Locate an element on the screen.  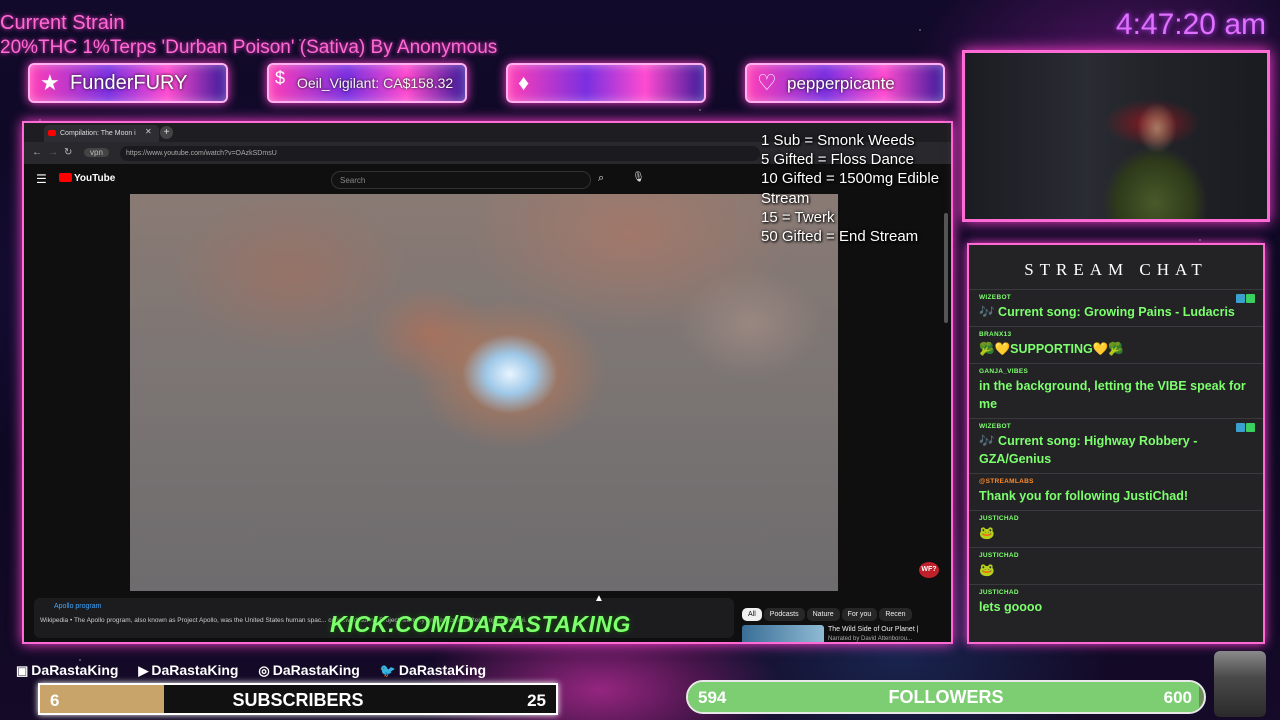
recent-follower-badge: ★ FunderFURY is located at coordinates (128, 83).